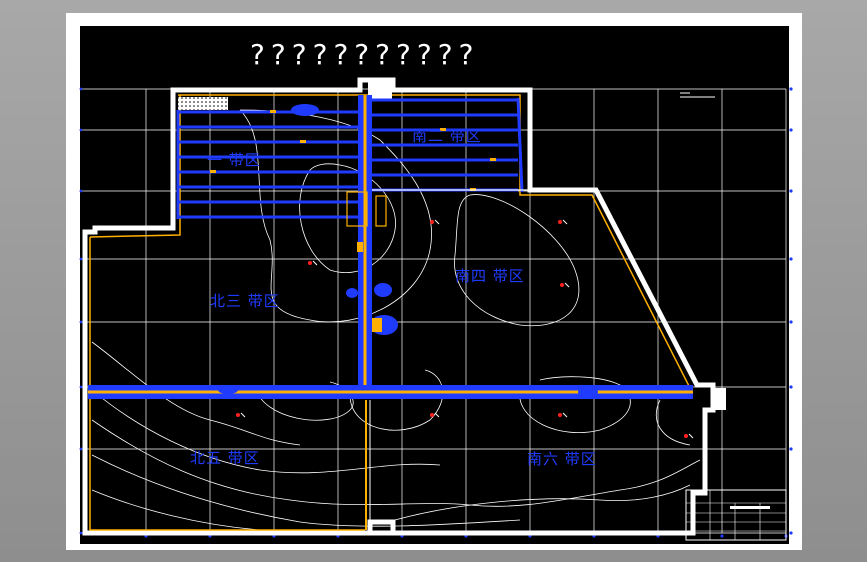  I want to click on zone-label-south-2: 南二 带区, so click(447, 136).